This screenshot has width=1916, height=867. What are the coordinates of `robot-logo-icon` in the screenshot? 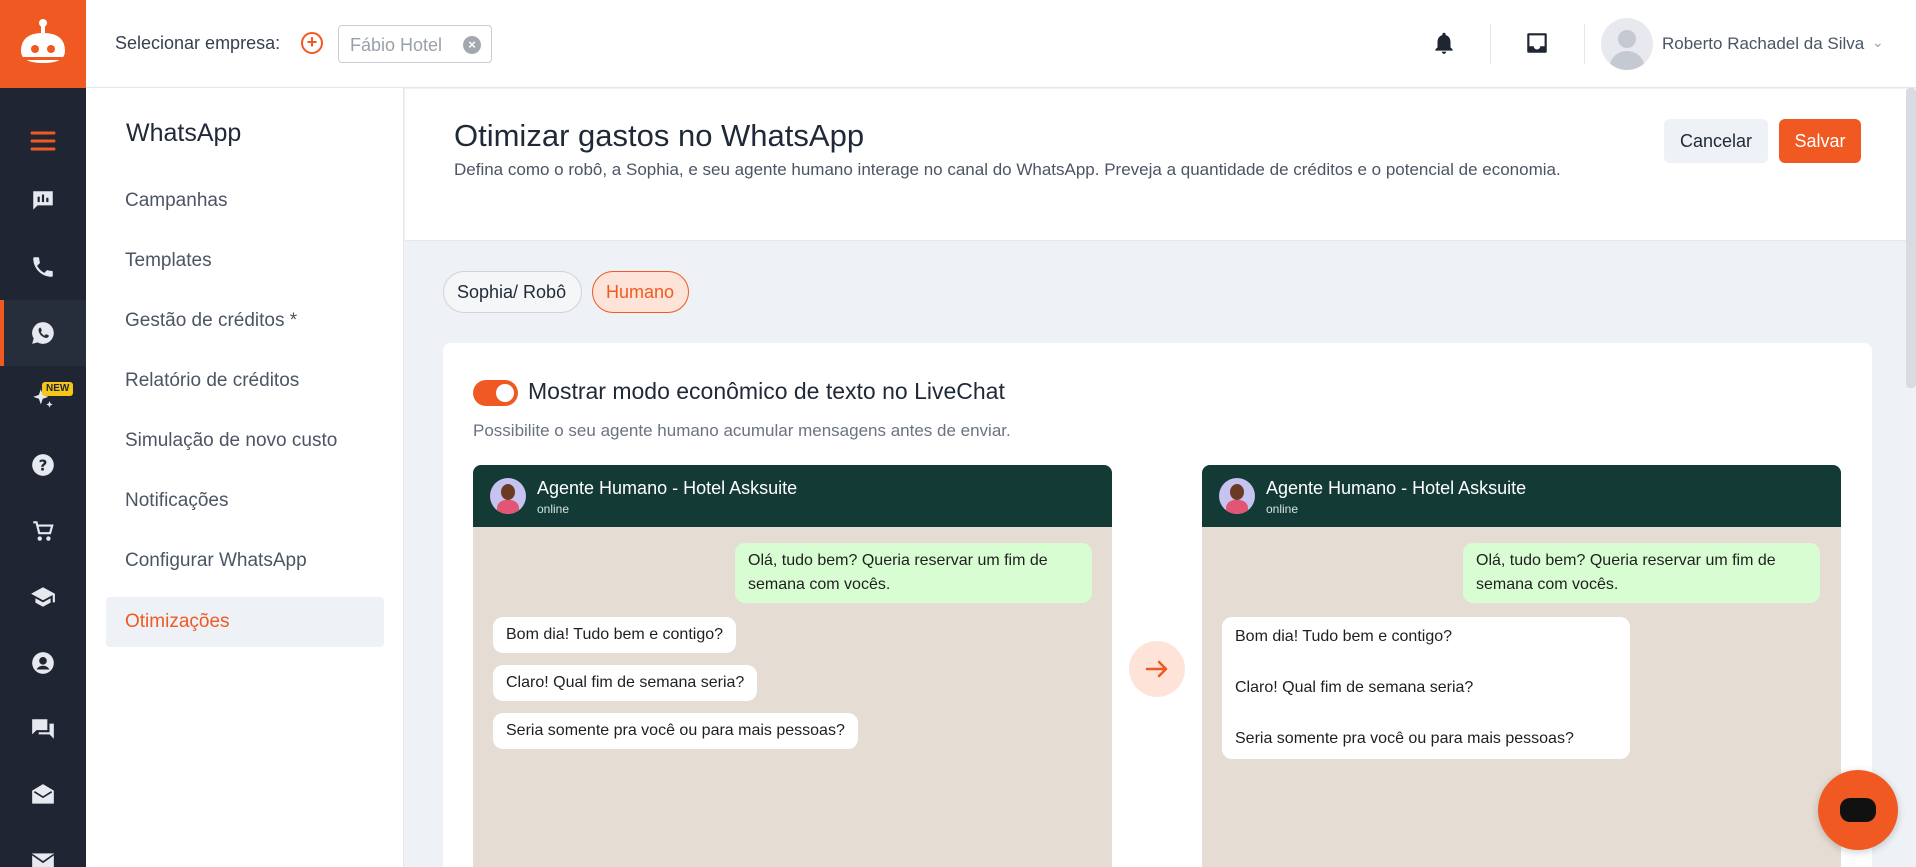 It's located at (43, 44).